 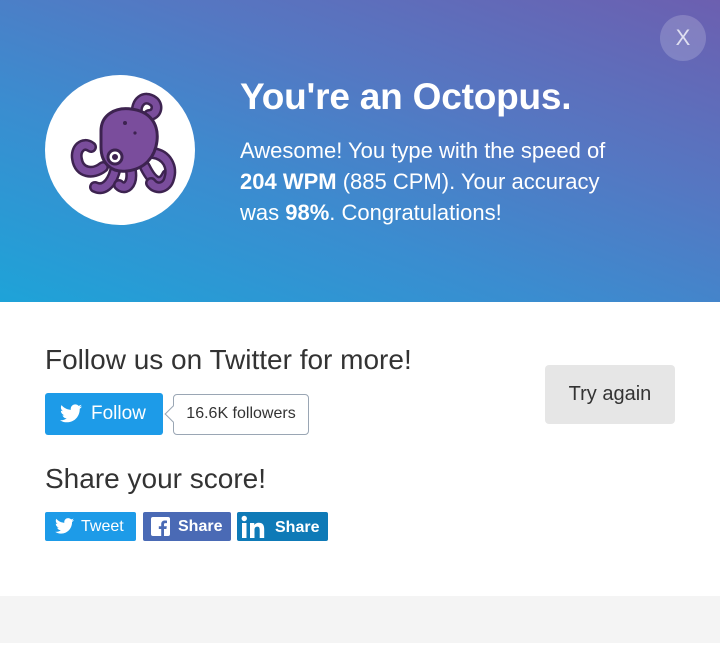 What do you see at coordinates (360, 619) in the screenshot?
I see `footer-band` at bounding box center [360, 619].